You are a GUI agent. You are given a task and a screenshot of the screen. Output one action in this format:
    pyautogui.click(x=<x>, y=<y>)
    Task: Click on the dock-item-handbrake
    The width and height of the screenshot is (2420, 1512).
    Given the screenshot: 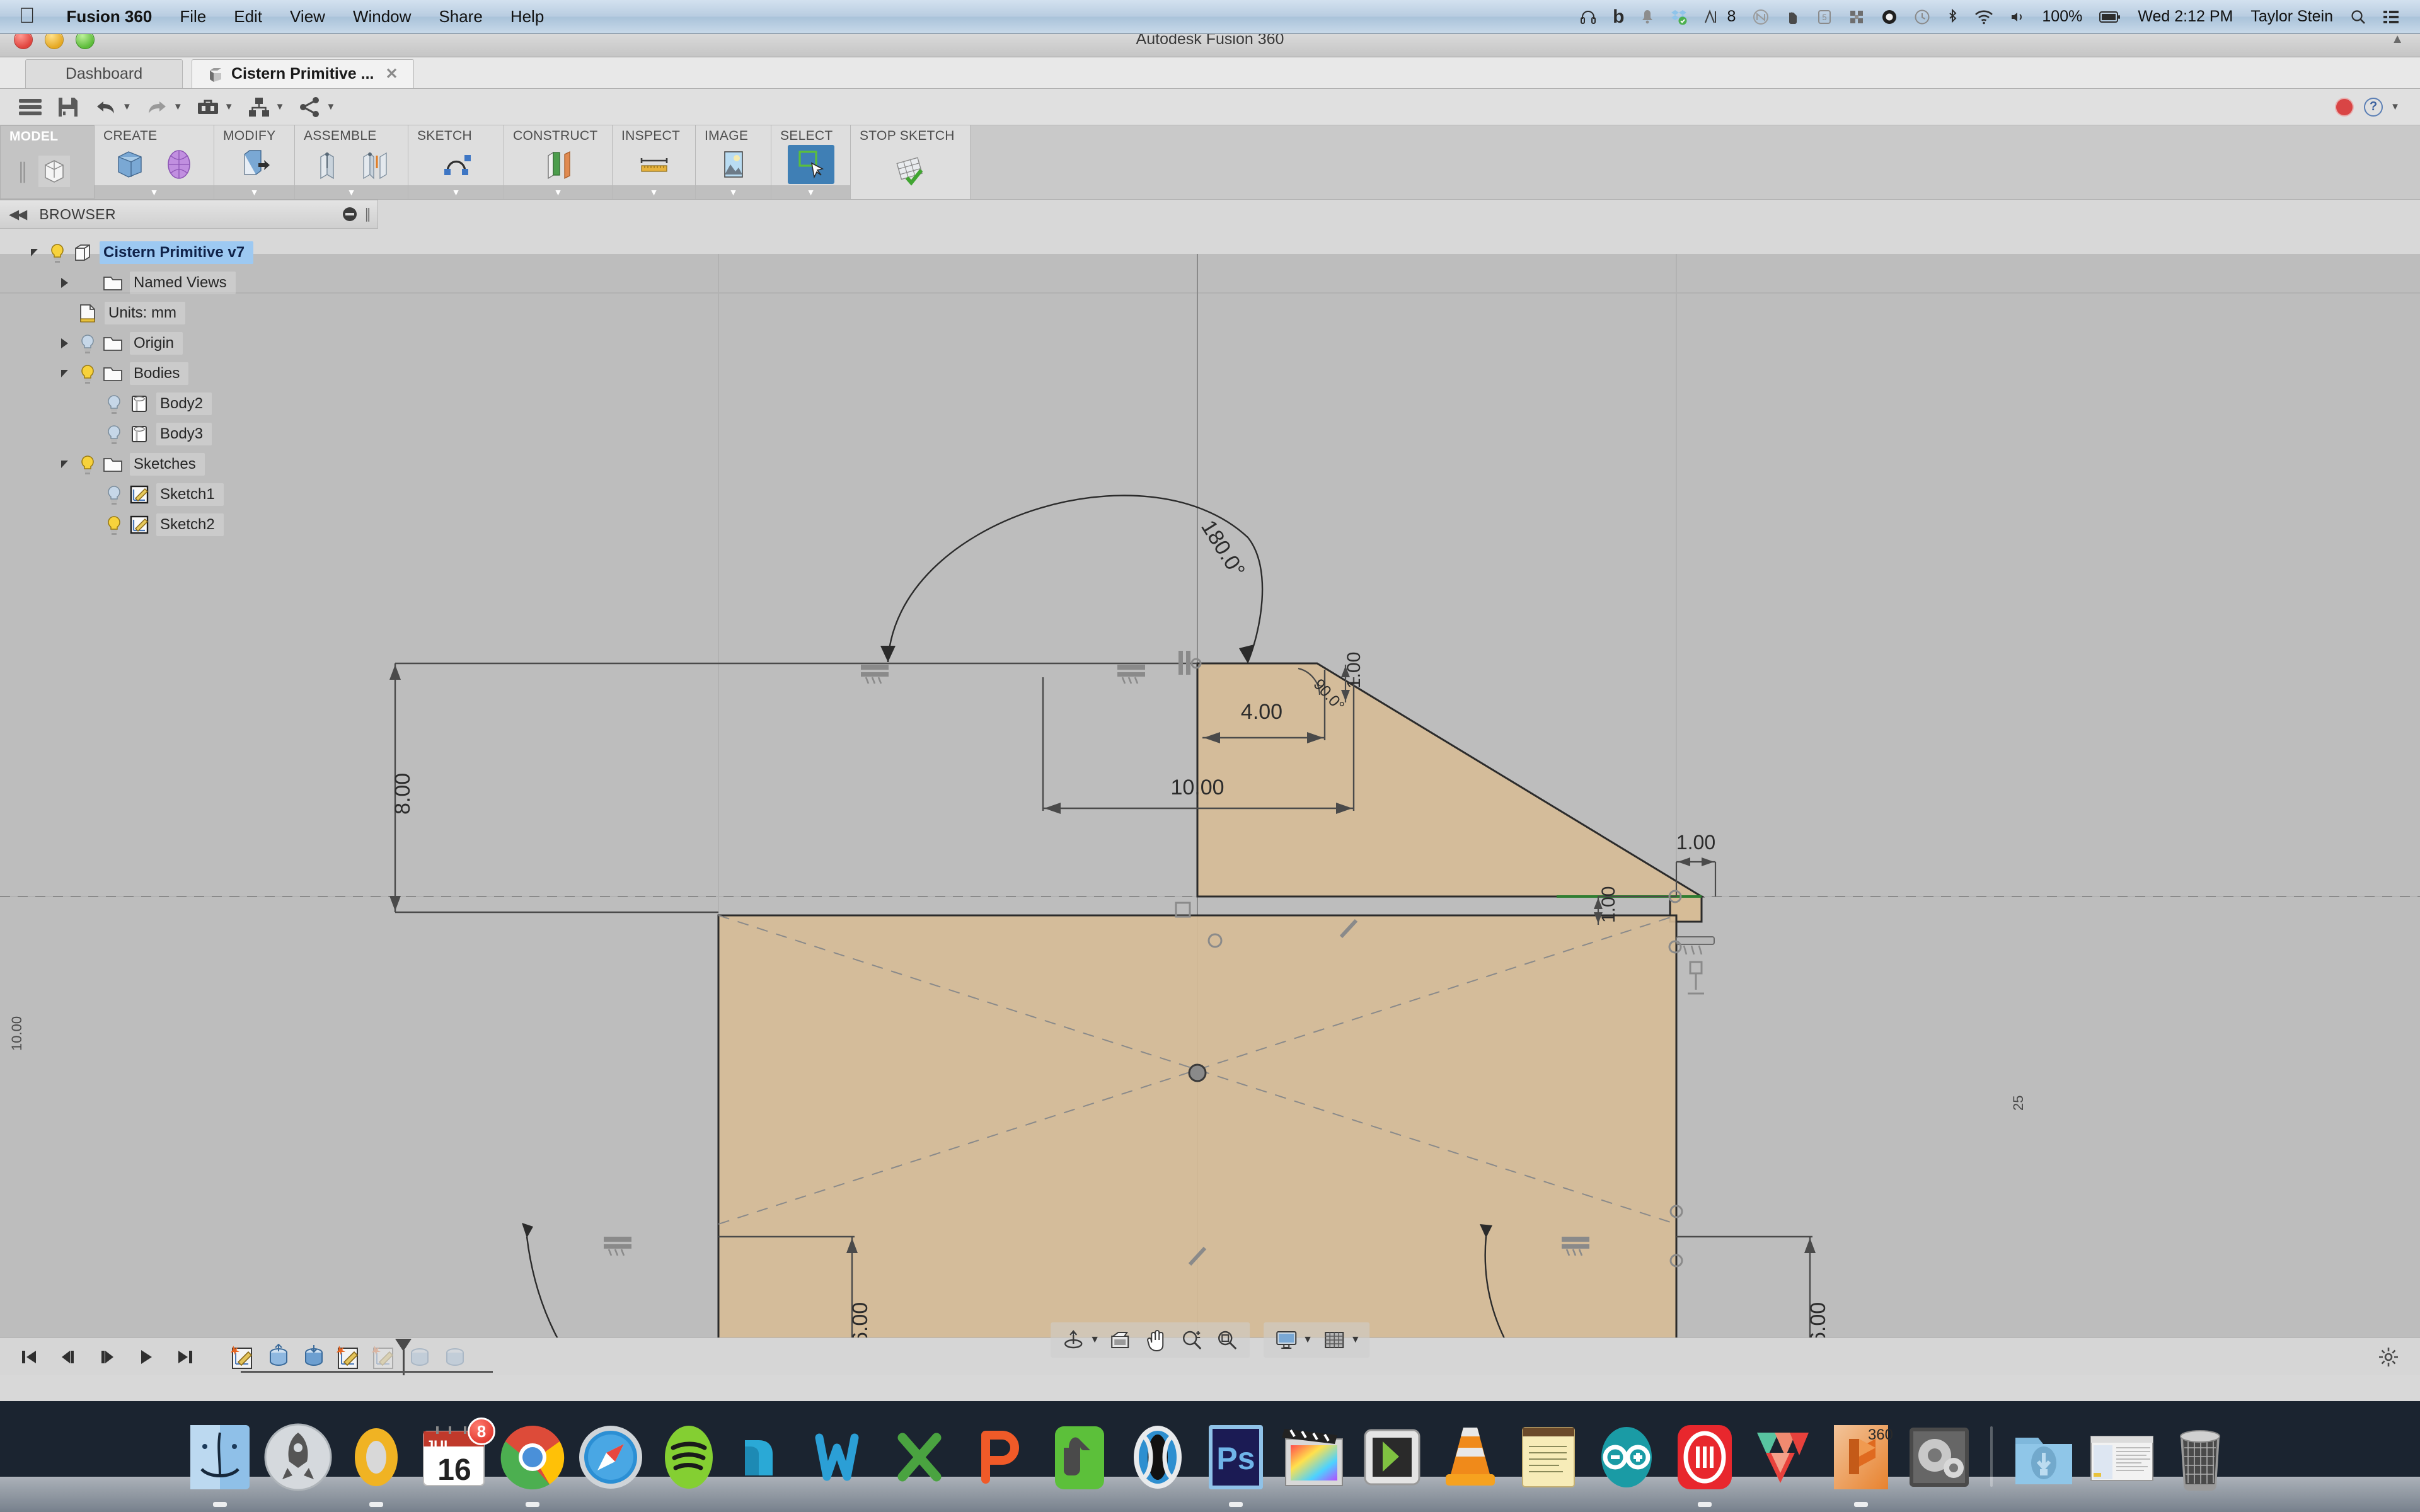 What is the action you would take?
    pyautogui.click(x=1392, y=1457)
    